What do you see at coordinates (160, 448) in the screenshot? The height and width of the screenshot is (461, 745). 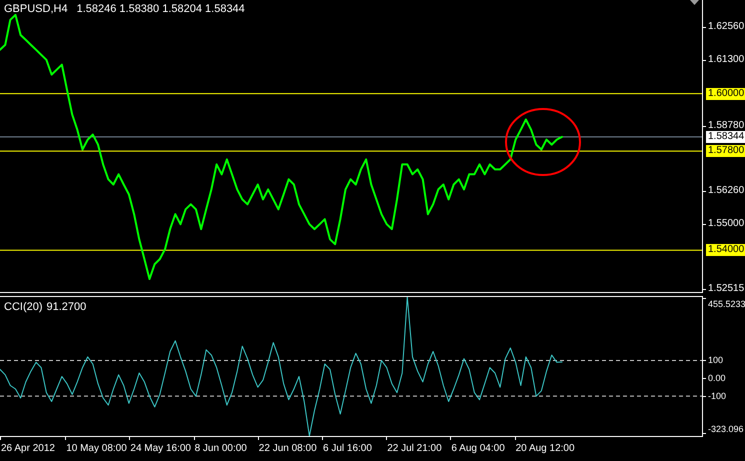 I see `time-axis-label: 24 May 16:00` at bounding box center [160, 448].